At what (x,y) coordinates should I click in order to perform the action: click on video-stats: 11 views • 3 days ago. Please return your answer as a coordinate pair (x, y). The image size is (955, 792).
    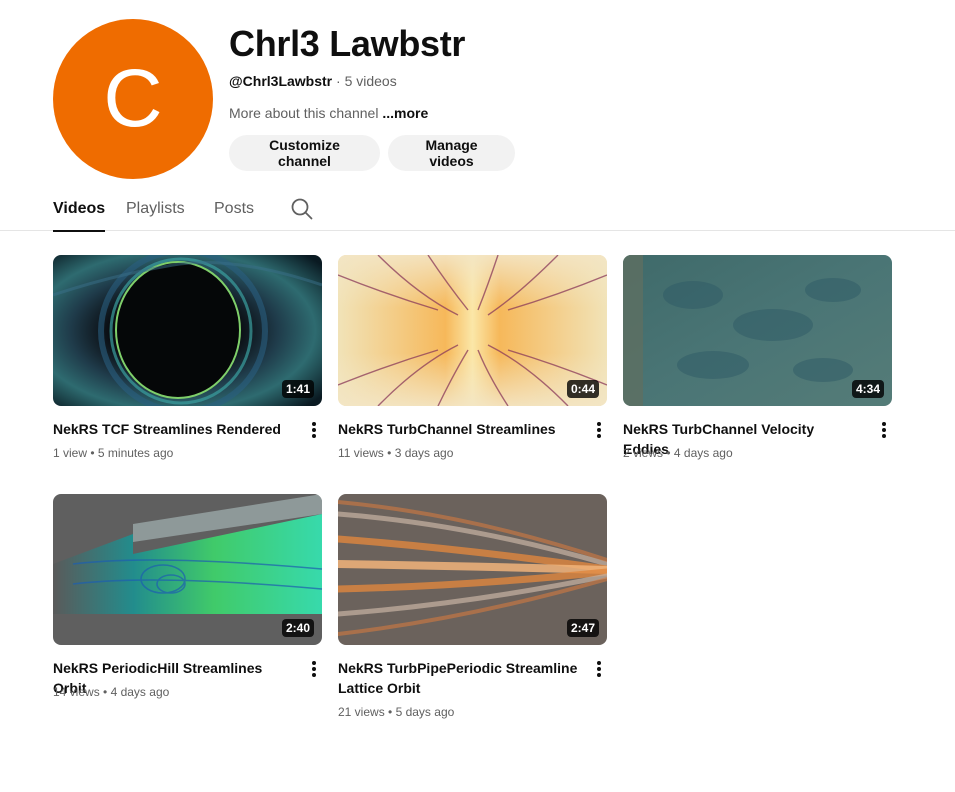
    Looking at the image, I should click on (395, 453).